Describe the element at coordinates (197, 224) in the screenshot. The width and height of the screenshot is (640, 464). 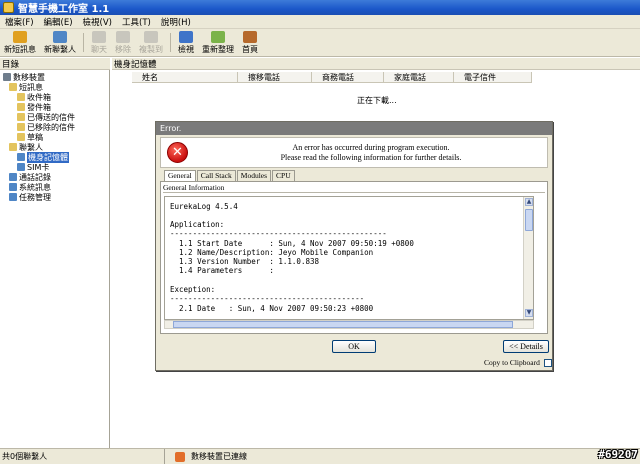
I see `log-line: Application:` at that location.